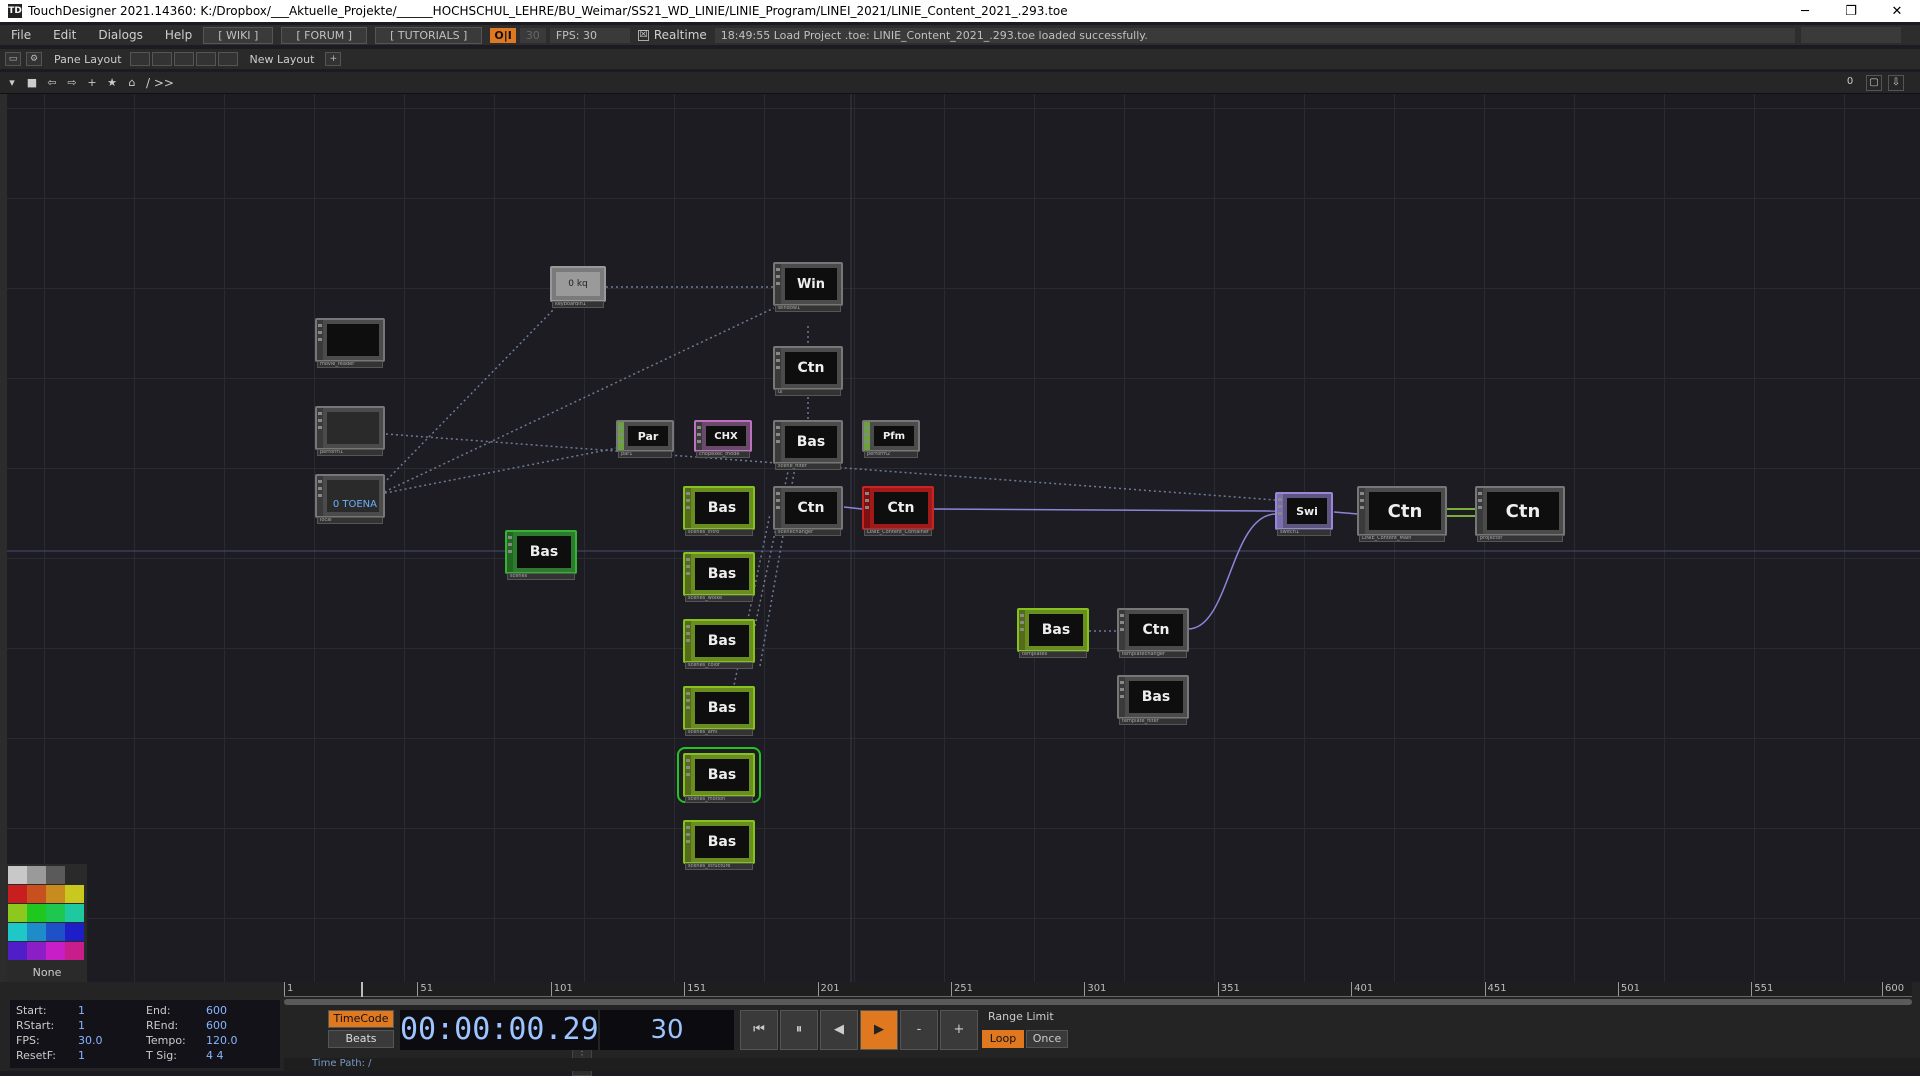 The height and width of the screenshot is (1076, 1920). What do you see at coordinates (47, 972) in the screenshot?
I see `palette-none-label: None` at bounding box center [47, 972].